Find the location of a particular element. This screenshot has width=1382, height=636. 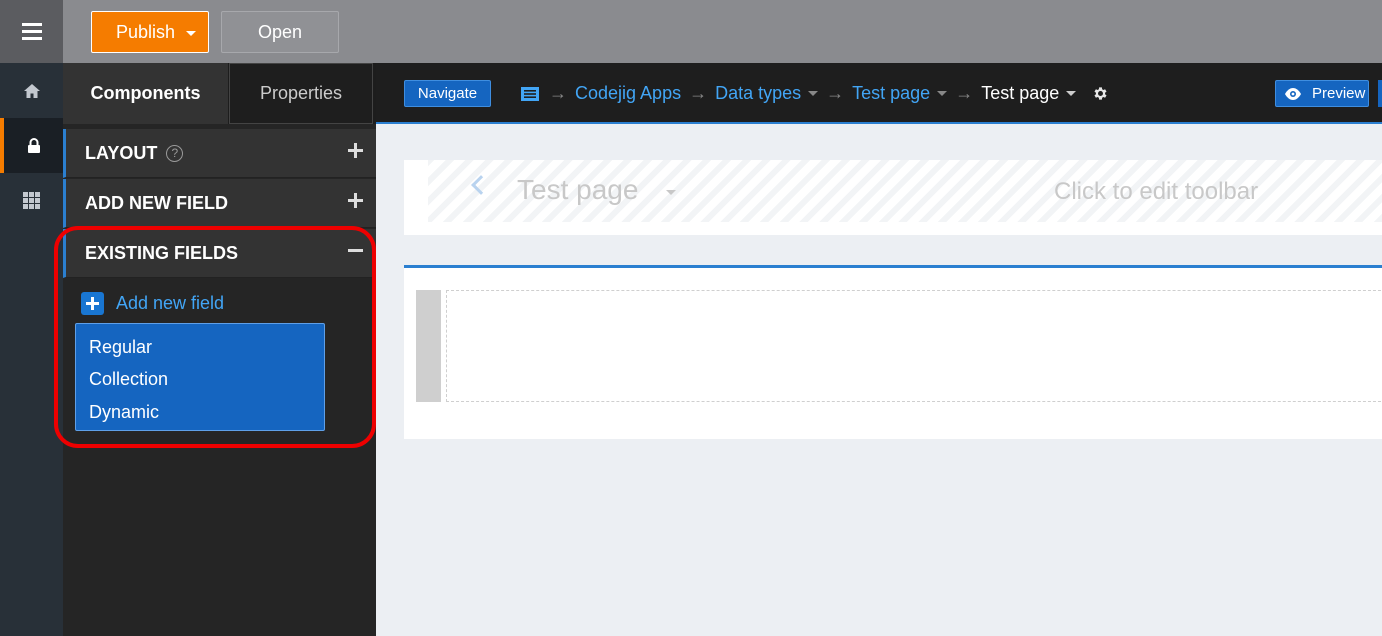

collapse-minus-icon is located at coordinates (356, 250).